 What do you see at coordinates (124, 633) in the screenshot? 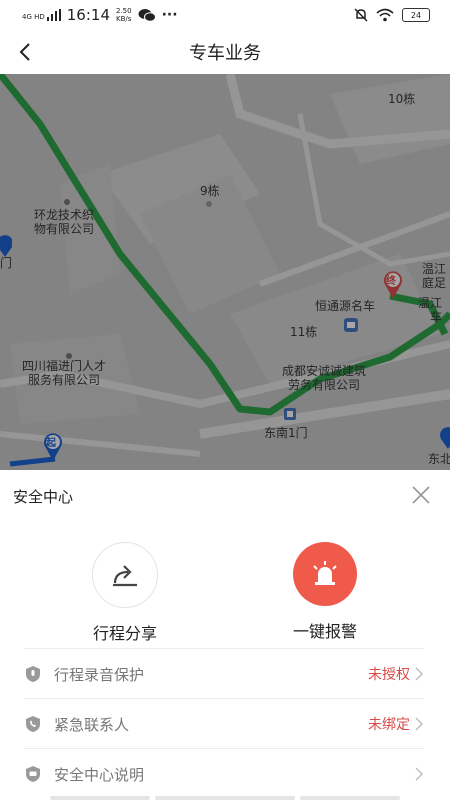
I see `trip-share-label: 行程分享` at bounding box center [124, 633].